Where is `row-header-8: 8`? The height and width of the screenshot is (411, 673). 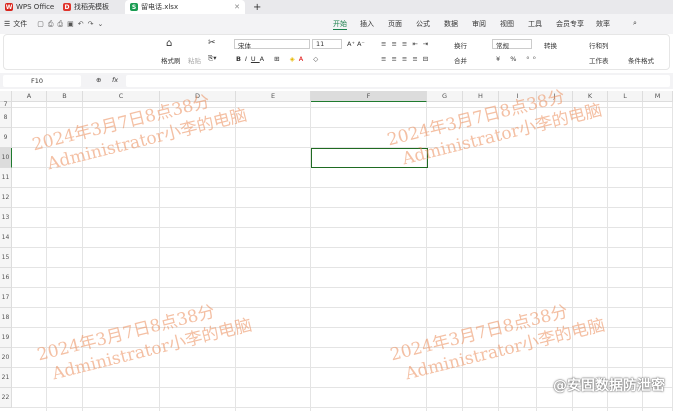 row-header-8: 8 is located at coordinates (6, 118).